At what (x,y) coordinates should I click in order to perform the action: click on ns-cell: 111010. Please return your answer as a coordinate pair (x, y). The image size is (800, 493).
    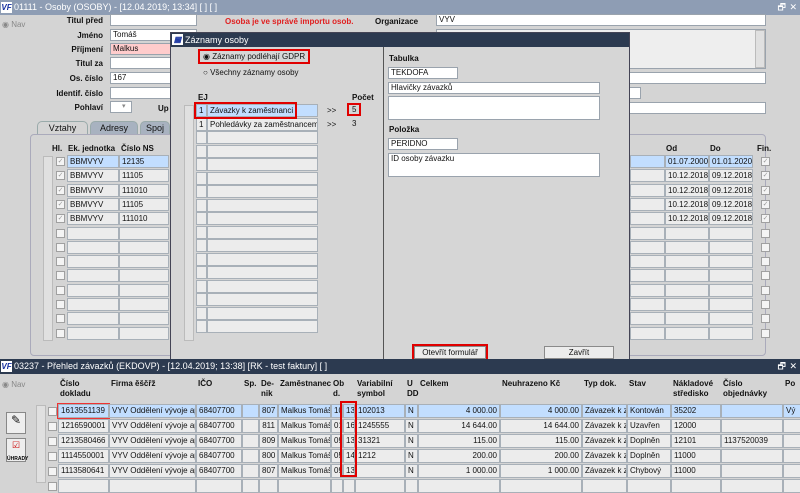
    Looking at the image, I should click on (144, 219).